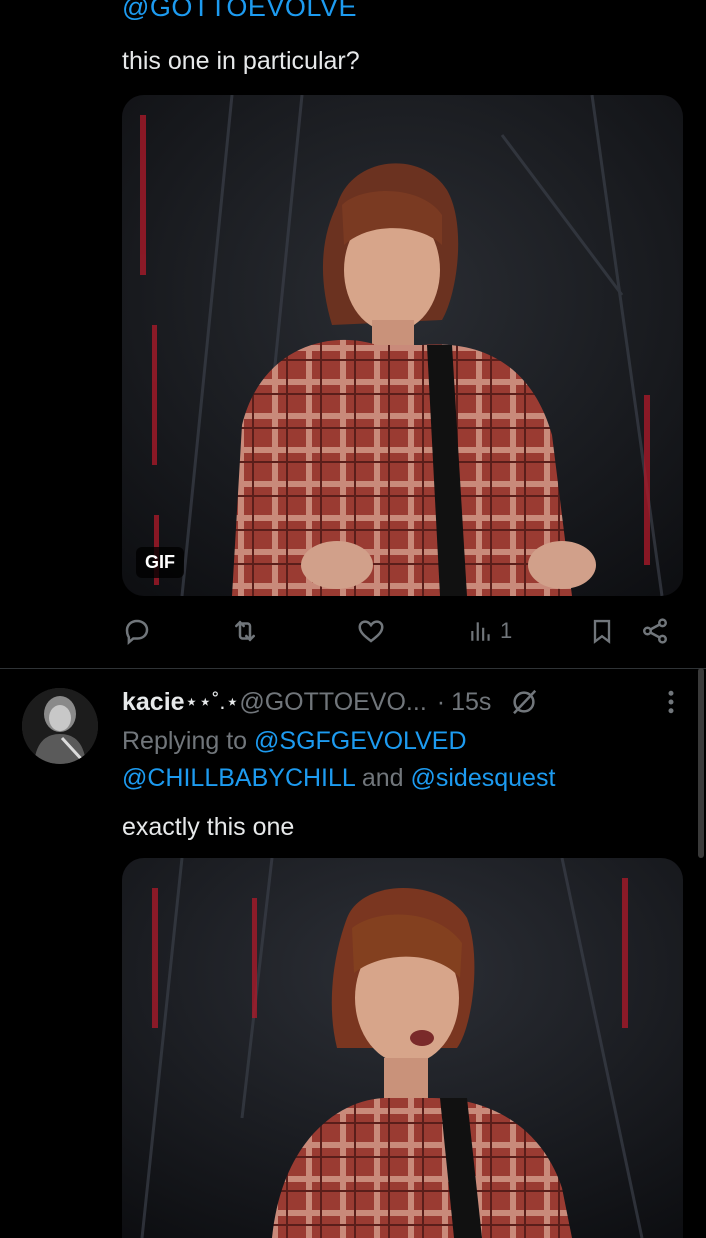 The width and height of the screenshot is (706, 1238). I want to click on more-vertical-icon, so click(671, 702).